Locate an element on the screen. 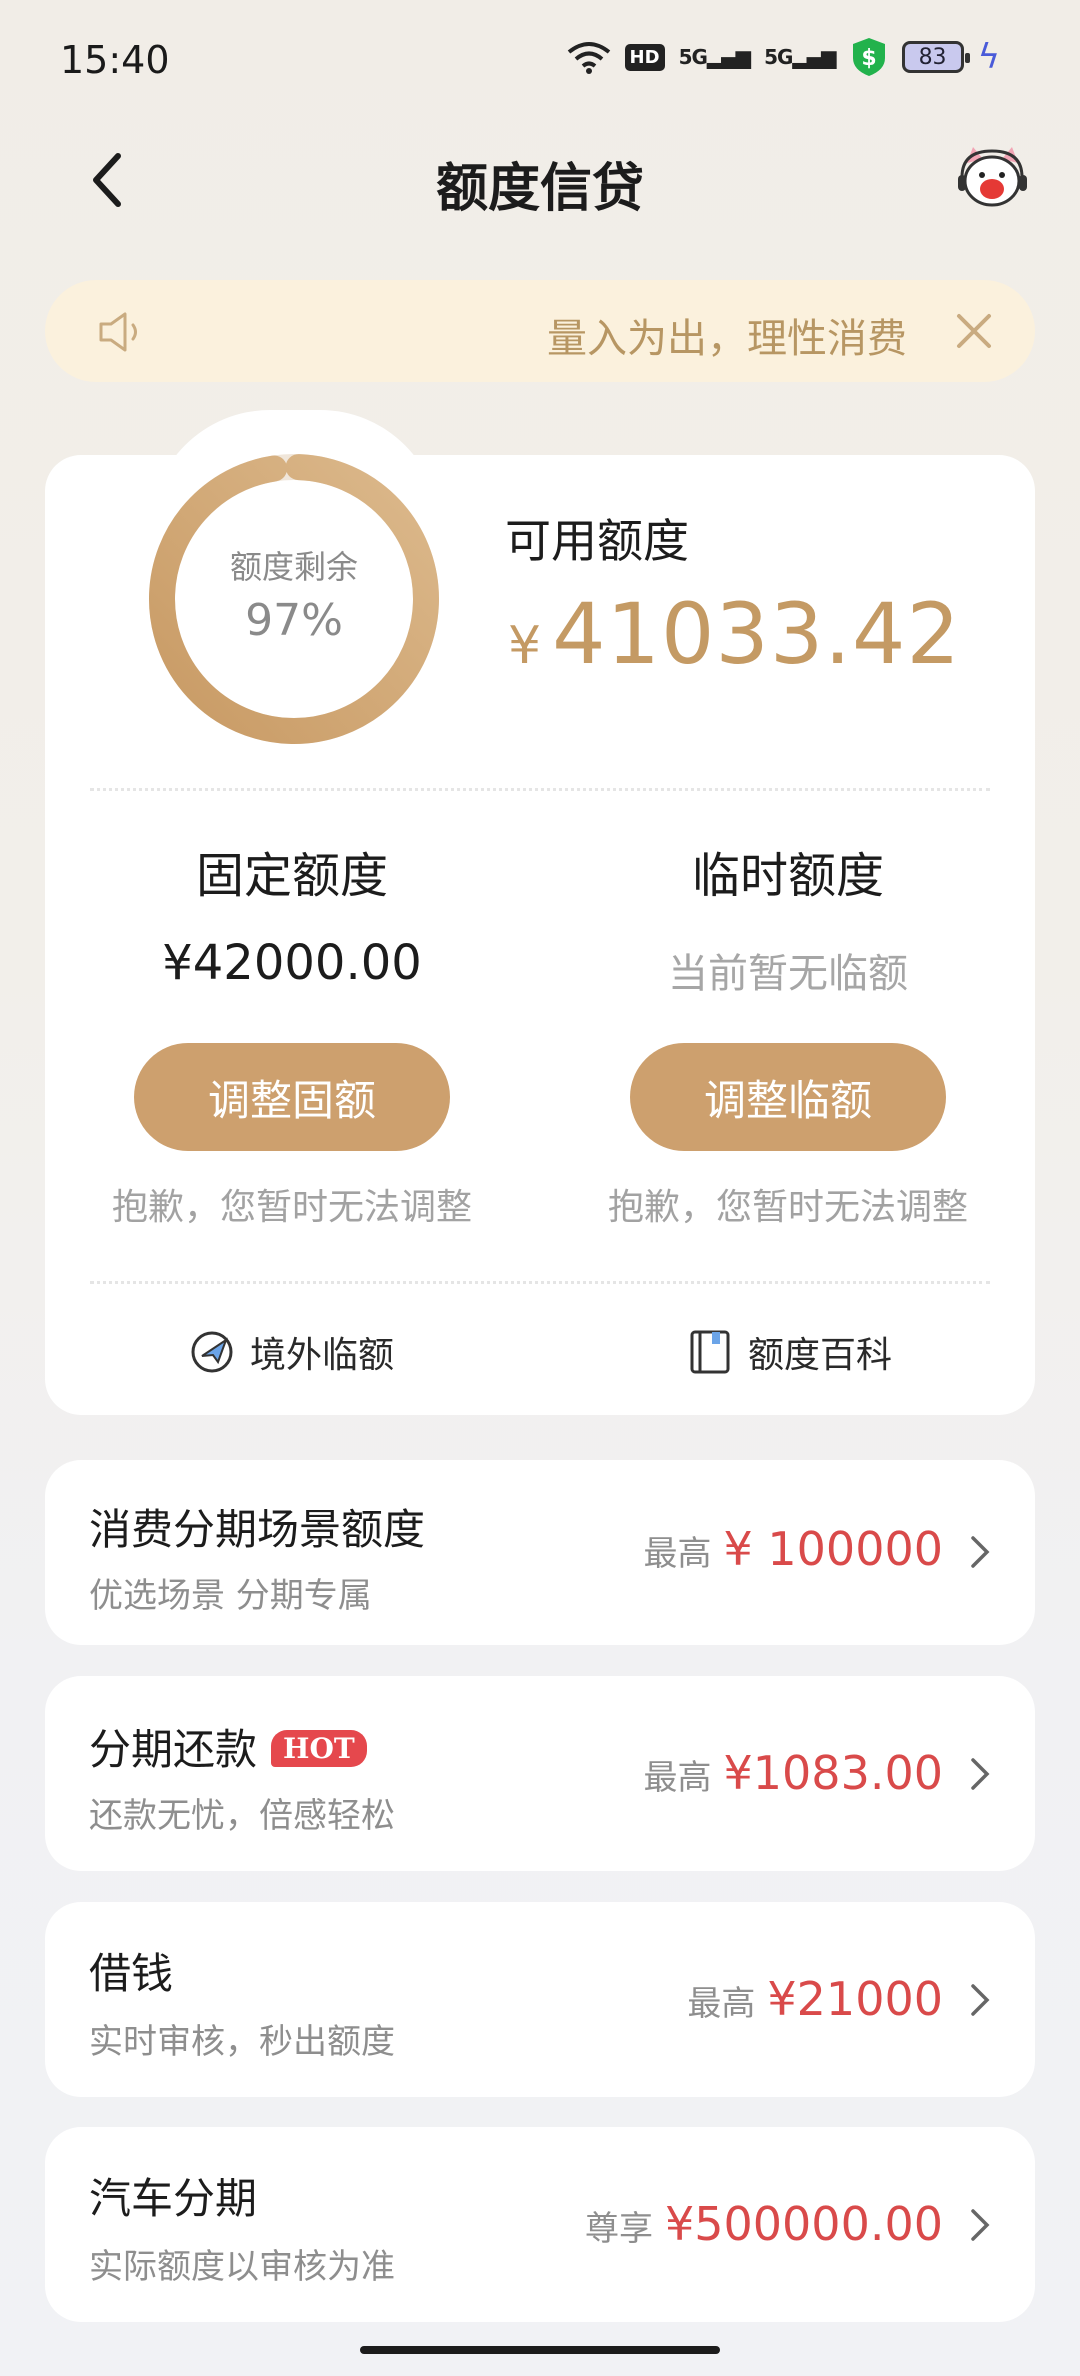  item-subtitle: 优选场景 分期专属 is located at coordinates (230, 1596).